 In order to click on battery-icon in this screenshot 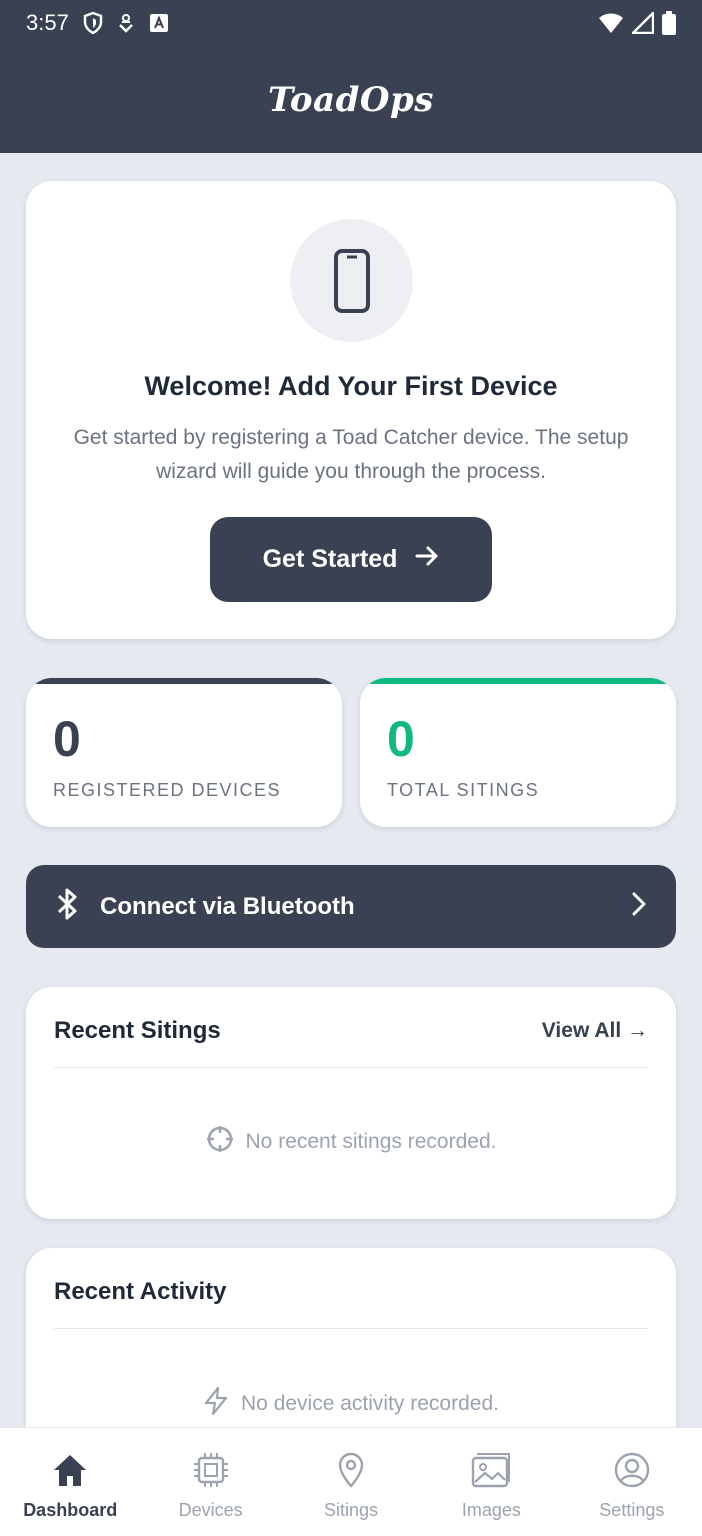, I will do `click(669, 23)`.